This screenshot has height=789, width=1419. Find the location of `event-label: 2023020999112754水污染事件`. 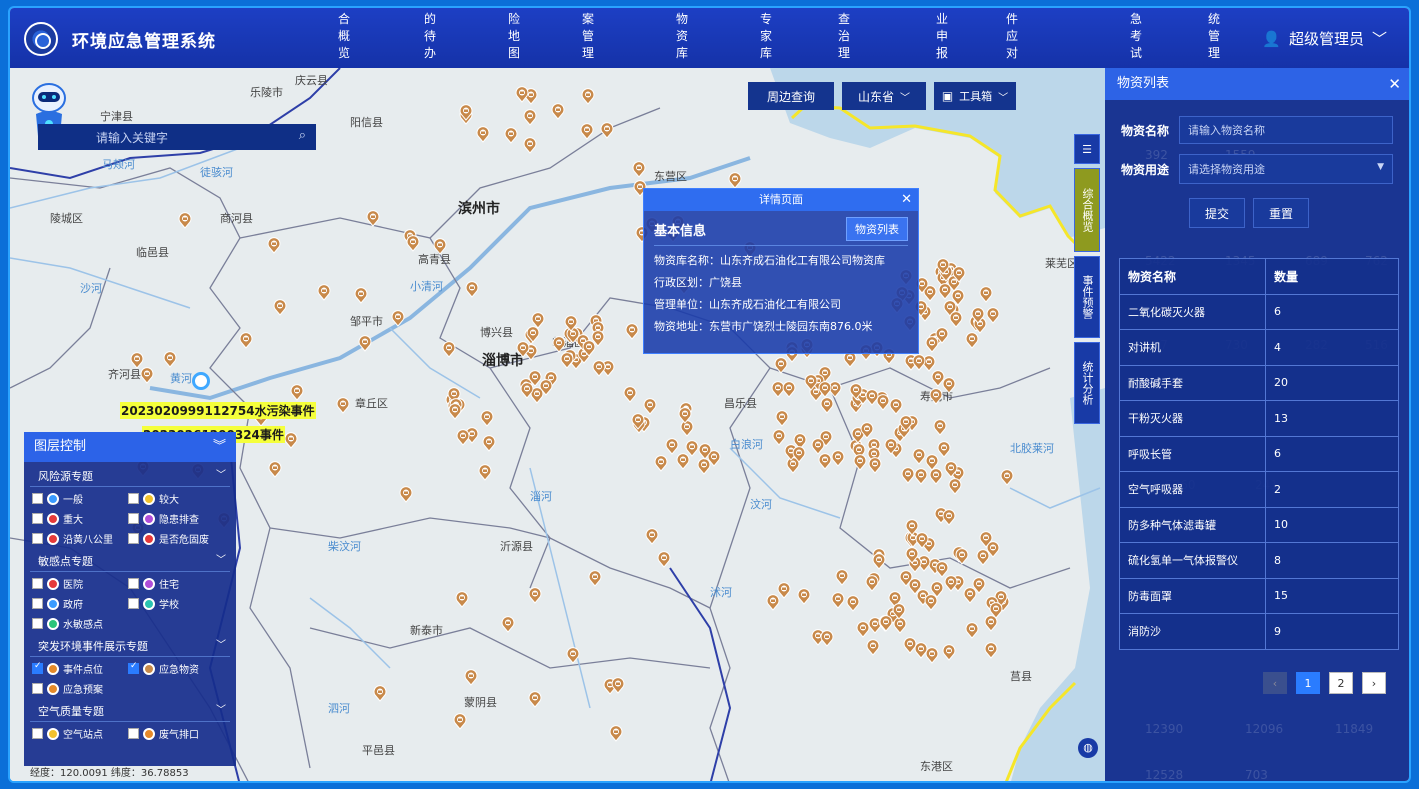

event-label: 2023020999112754水污染事件 is located at coordinates (218, 410).